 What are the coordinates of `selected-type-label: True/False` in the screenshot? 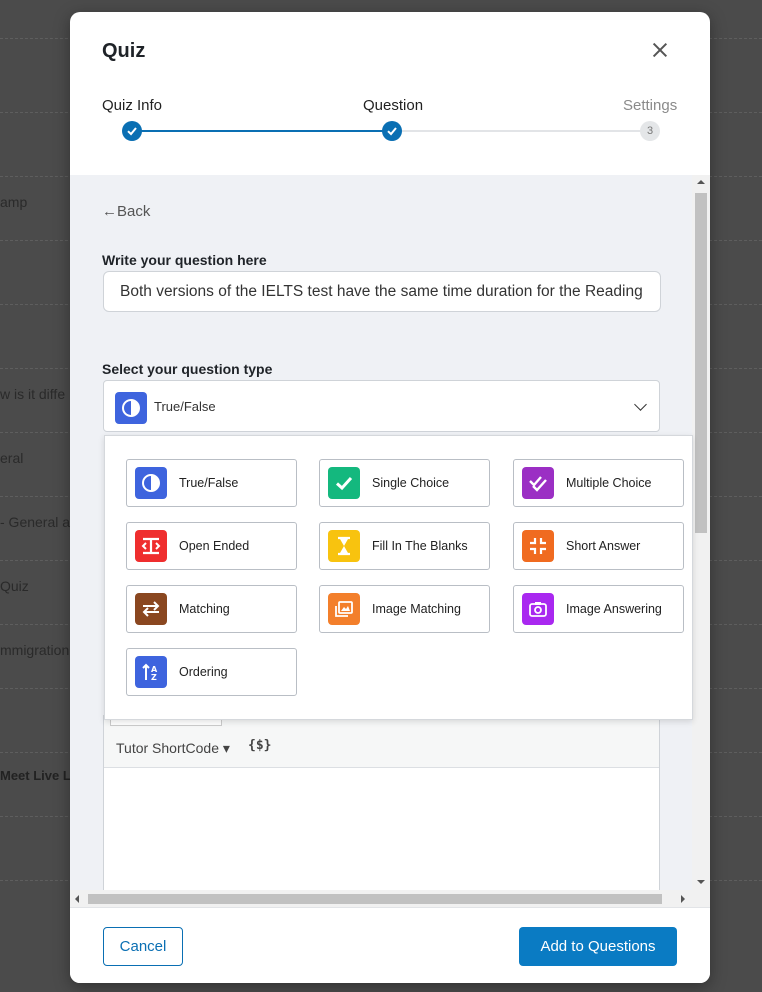 It's located at (185, 406).